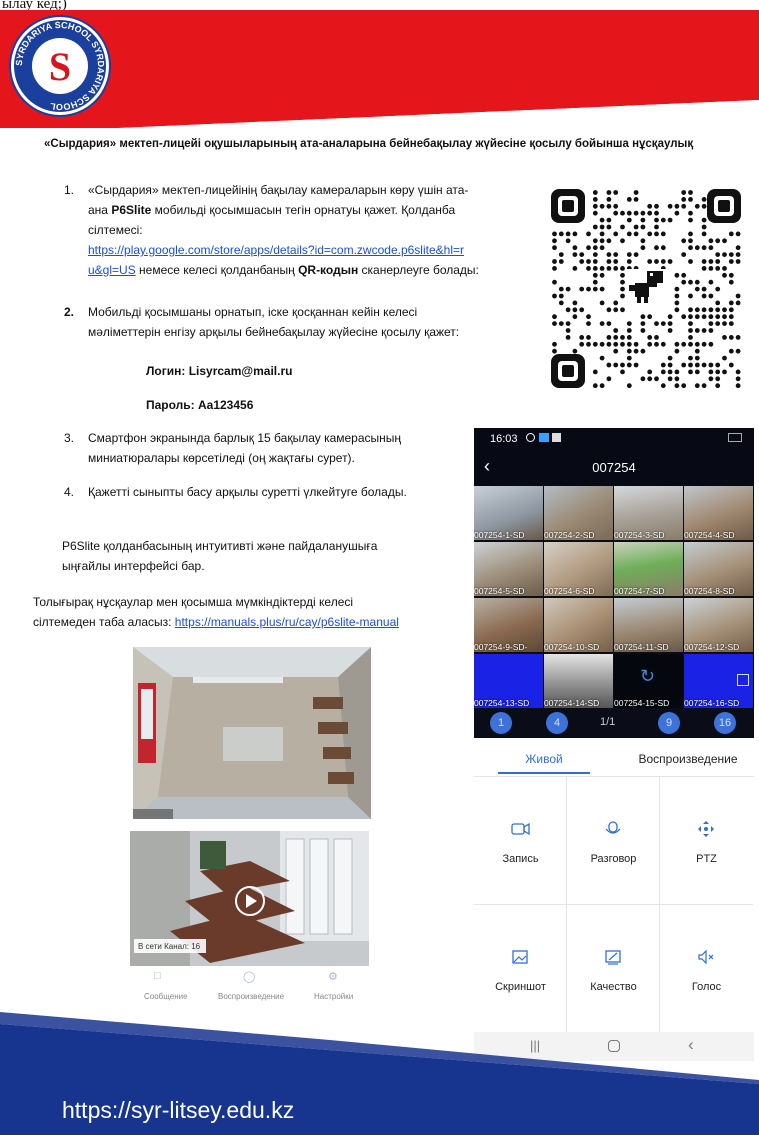 The width and height of the screenshot is (759, 1135). I want to click on layout-1-button: 1, so click(501, 723).